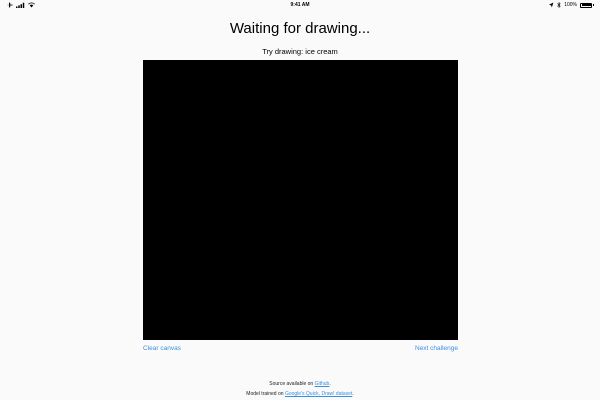 The image size is (600, 400). What do you see at coordinates (162, 348) in the screenshot?
I see `clear-canvas-button: Clear canvas` at bounding box center [162, 348].